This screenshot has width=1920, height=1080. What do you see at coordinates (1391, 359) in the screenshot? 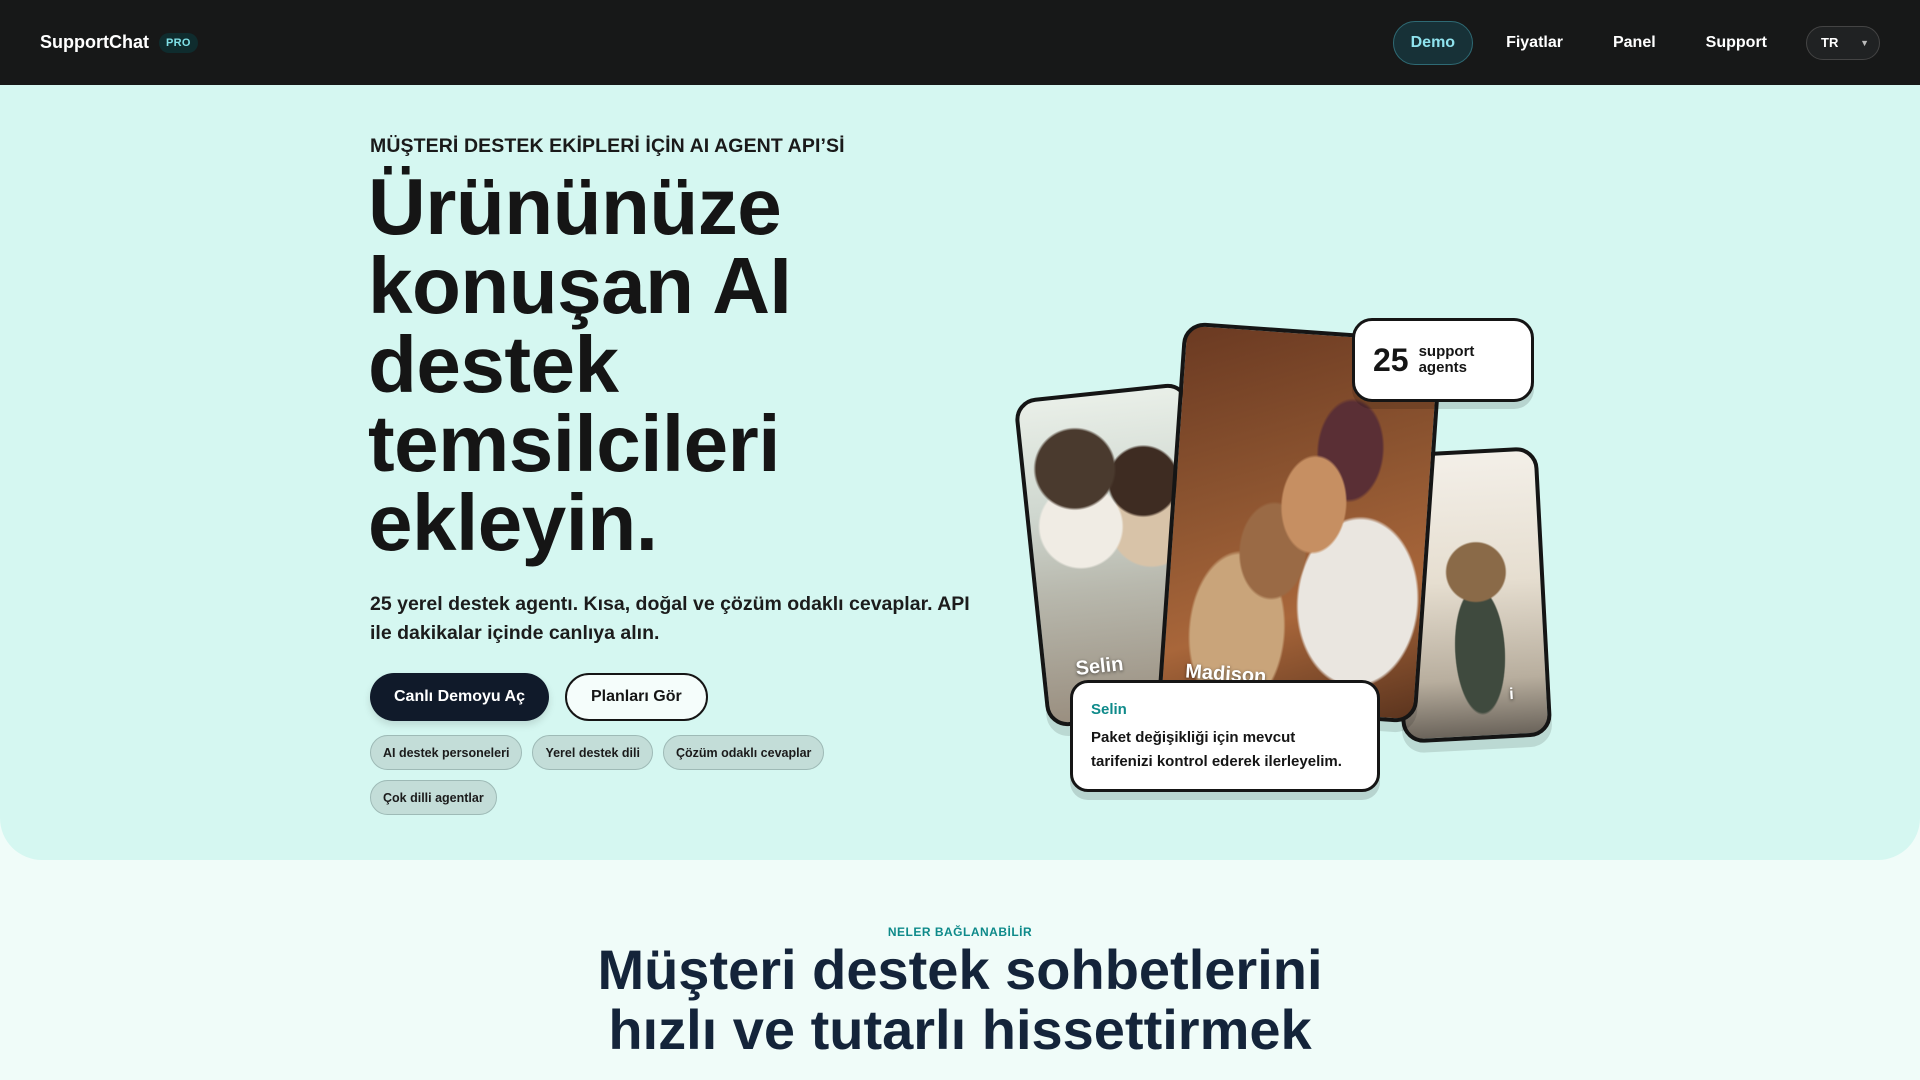
I see `agents-count: 25` at bounding box center [1391, 359].